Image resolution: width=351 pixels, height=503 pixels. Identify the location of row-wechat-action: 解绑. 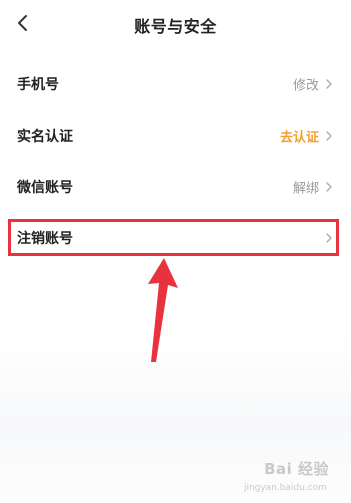
(305, 189).